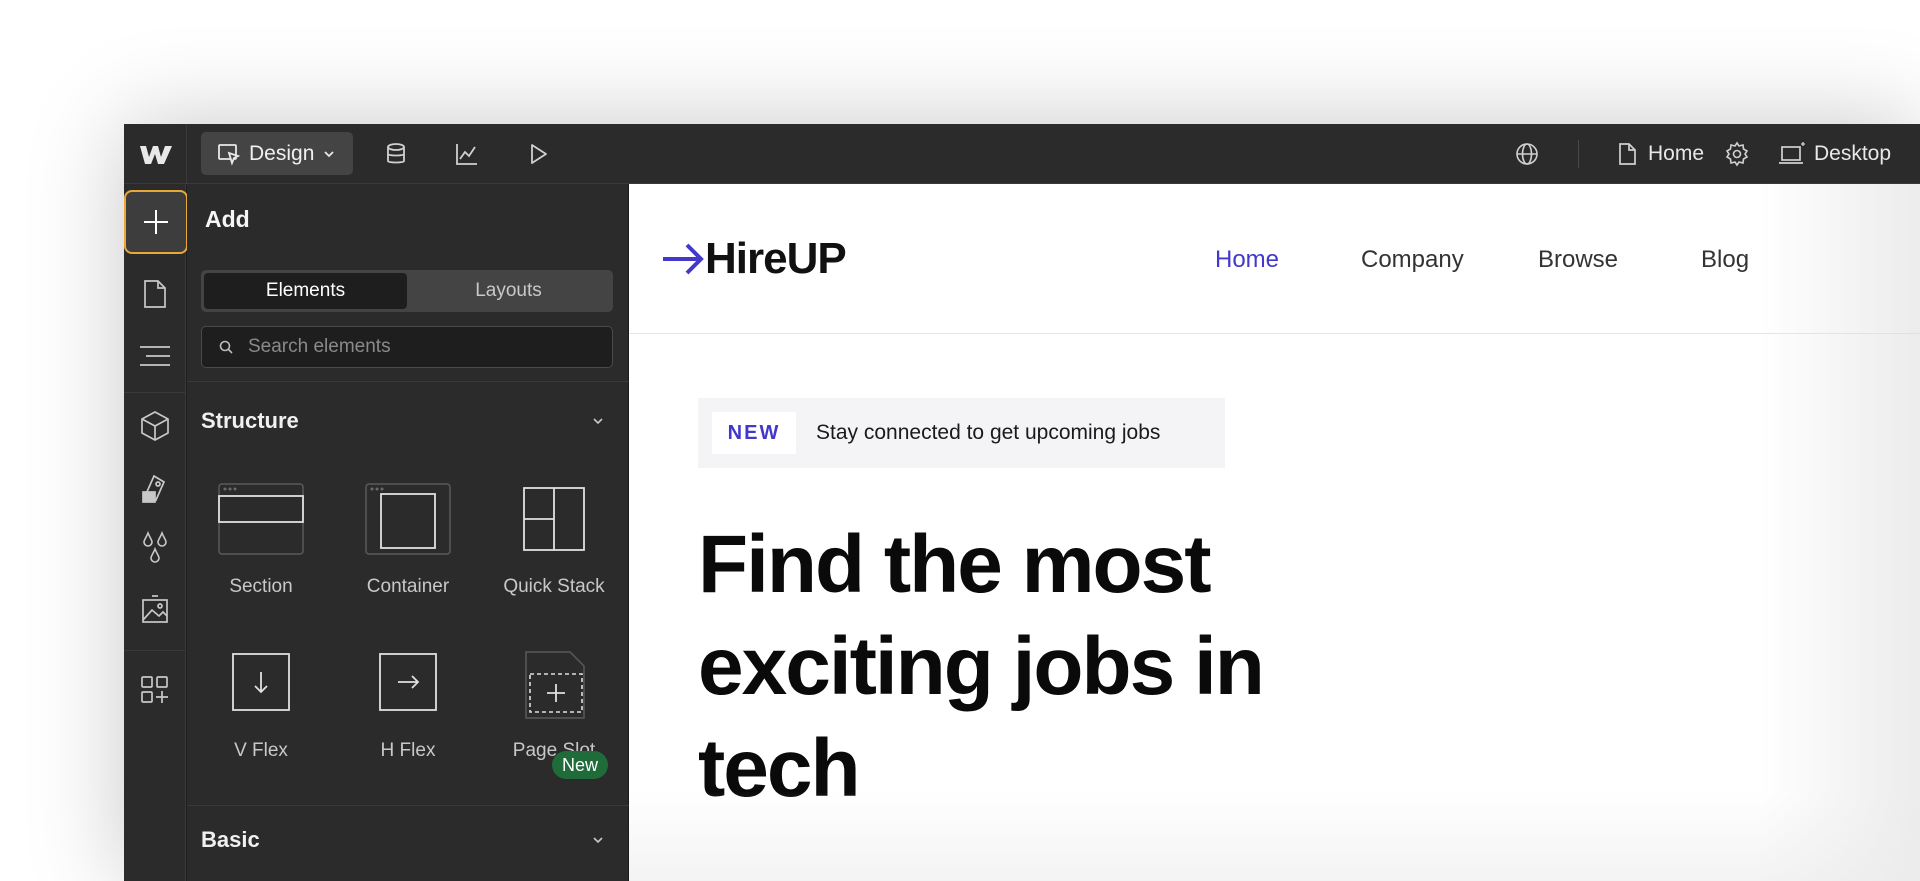 The width and height of the screenshot is (1920, 881). I want to click on analytics-icon, so click(467, 154).